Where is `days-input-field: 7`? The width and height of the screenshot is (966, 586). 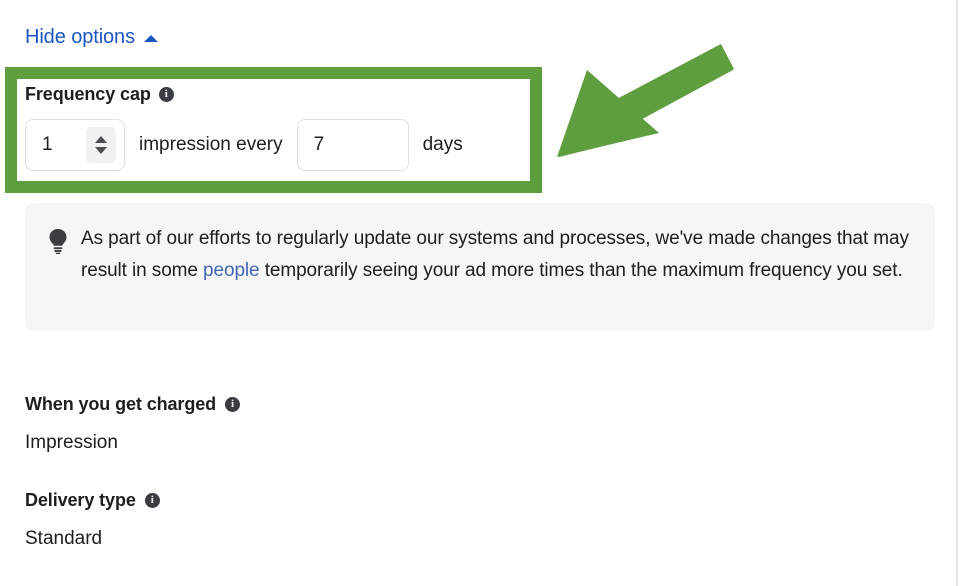 days-input-field: 7 is located at coordinates (352, 145).